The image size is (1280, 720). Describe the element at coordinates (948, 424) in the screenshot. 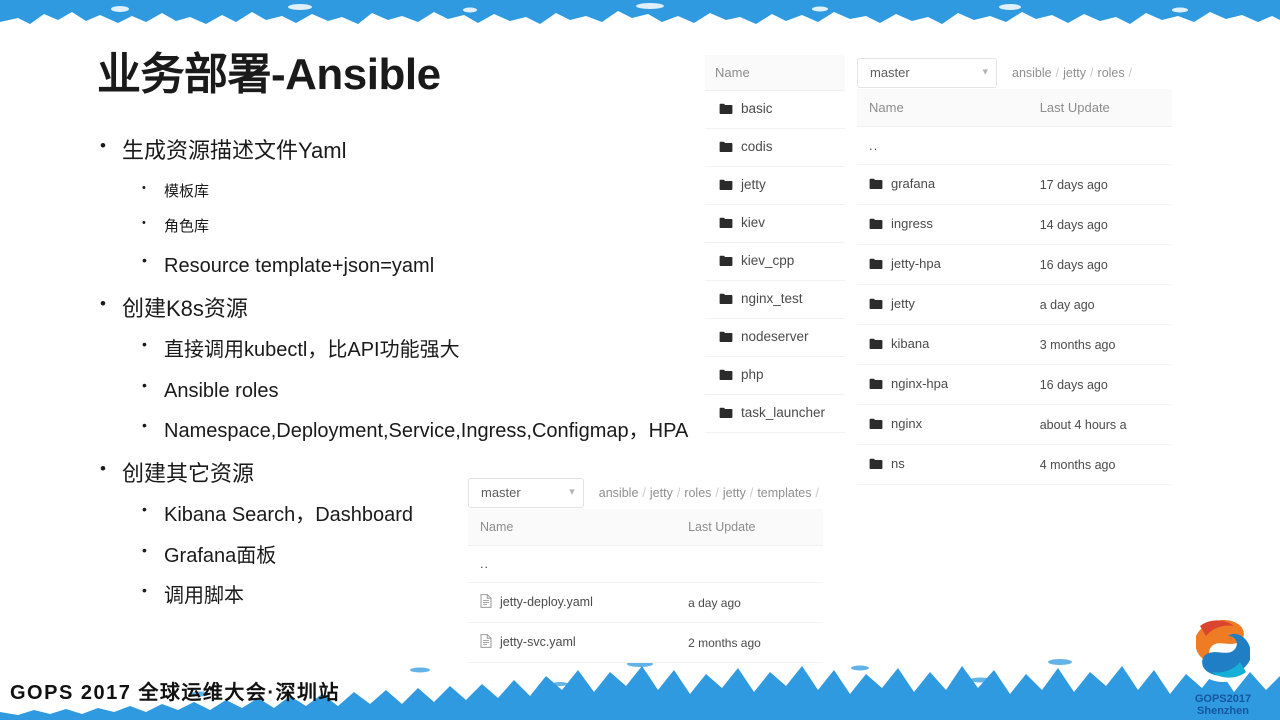

I see `file-name-cell: nginx` at that location.